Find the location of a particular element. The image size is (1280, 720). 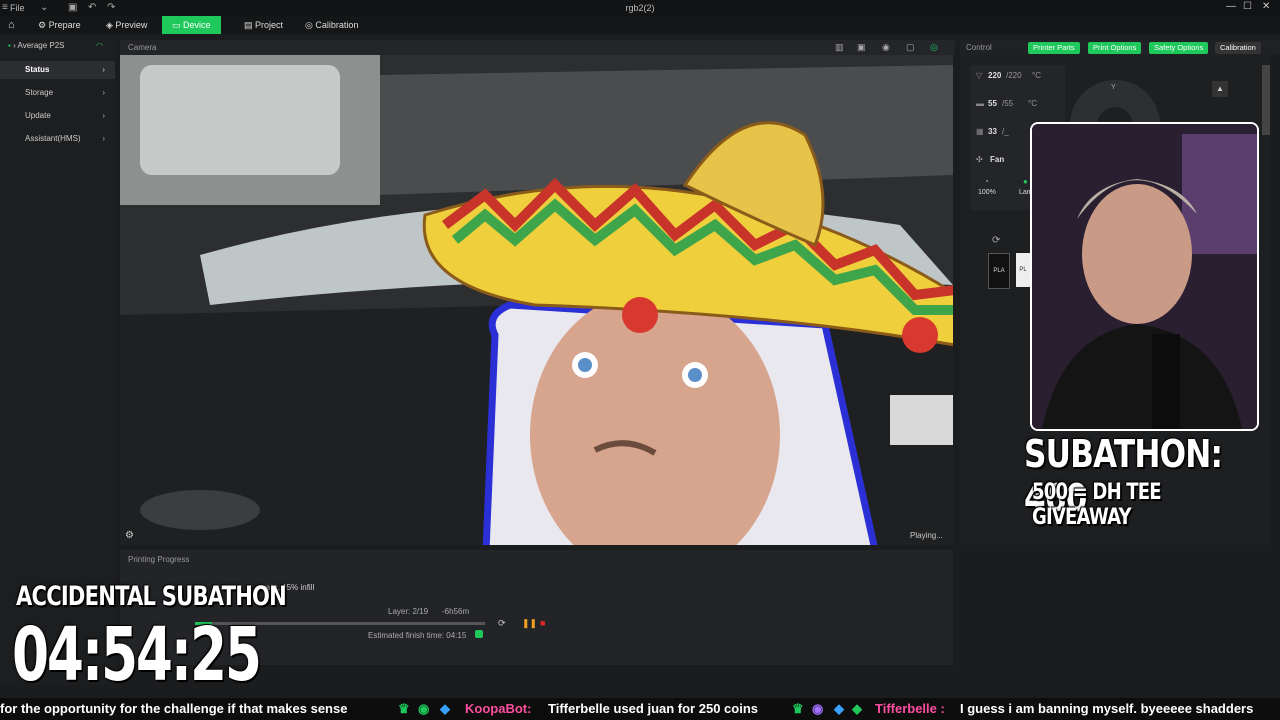

nozzle-unit: °C is located at coordinates (1036, 75).